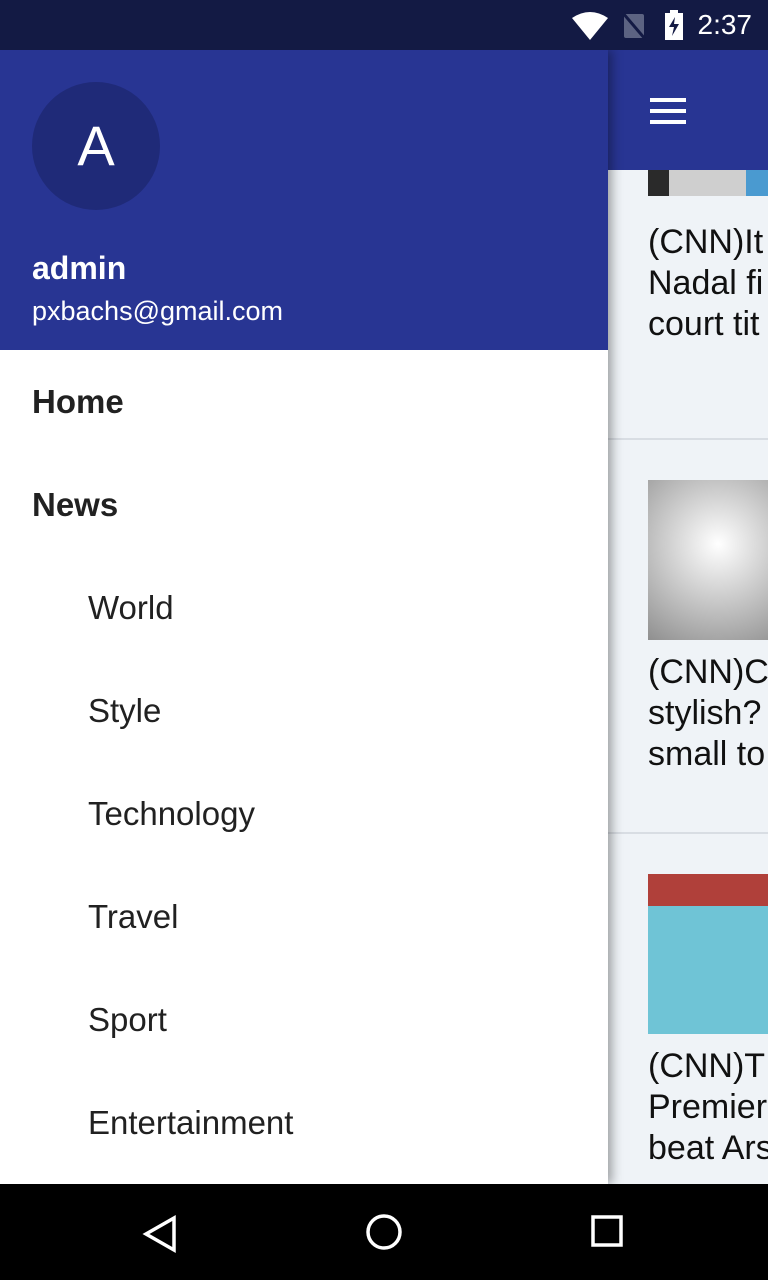  I want to click on title-line: Nadal fi, so click(706, 283).